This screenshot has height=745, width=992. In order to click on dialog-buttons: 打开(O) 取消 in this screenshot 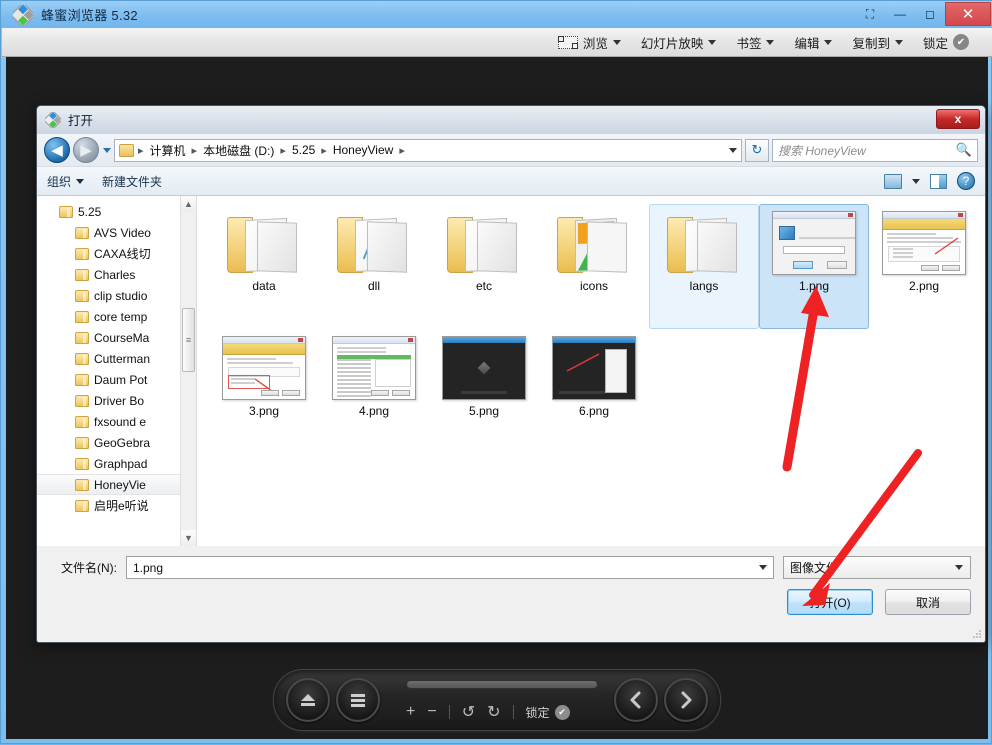, I will do `click(511, 602)`.